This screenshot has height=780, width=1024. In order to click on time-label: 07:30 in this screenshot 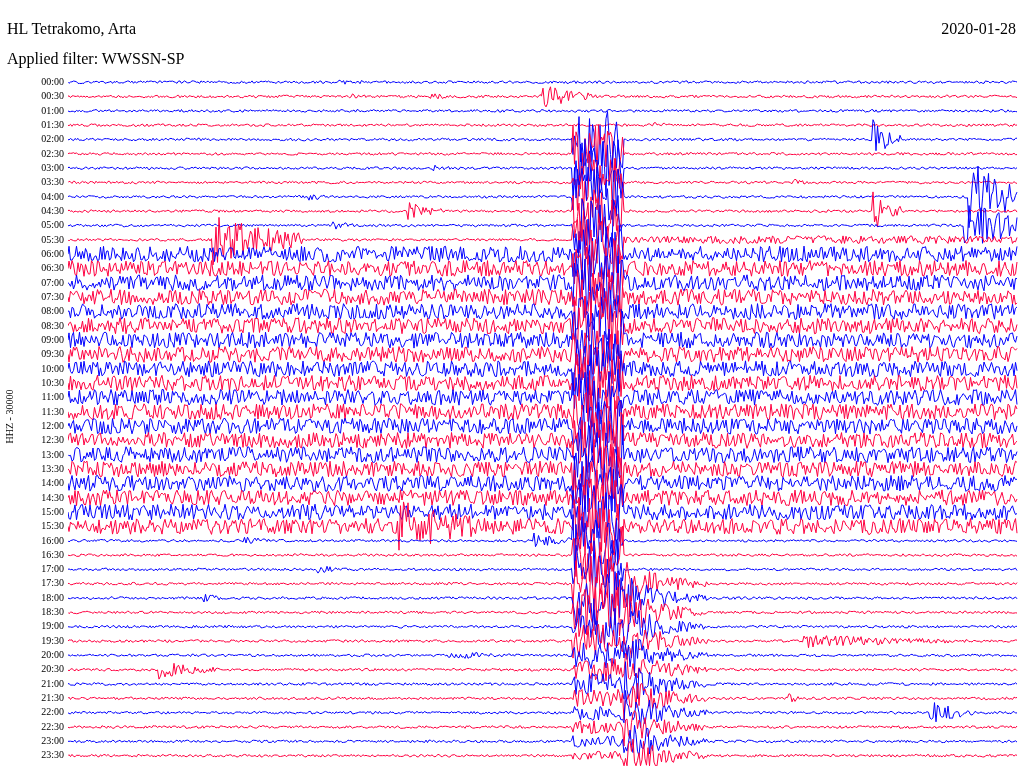, I will do `click(52, 296)`.